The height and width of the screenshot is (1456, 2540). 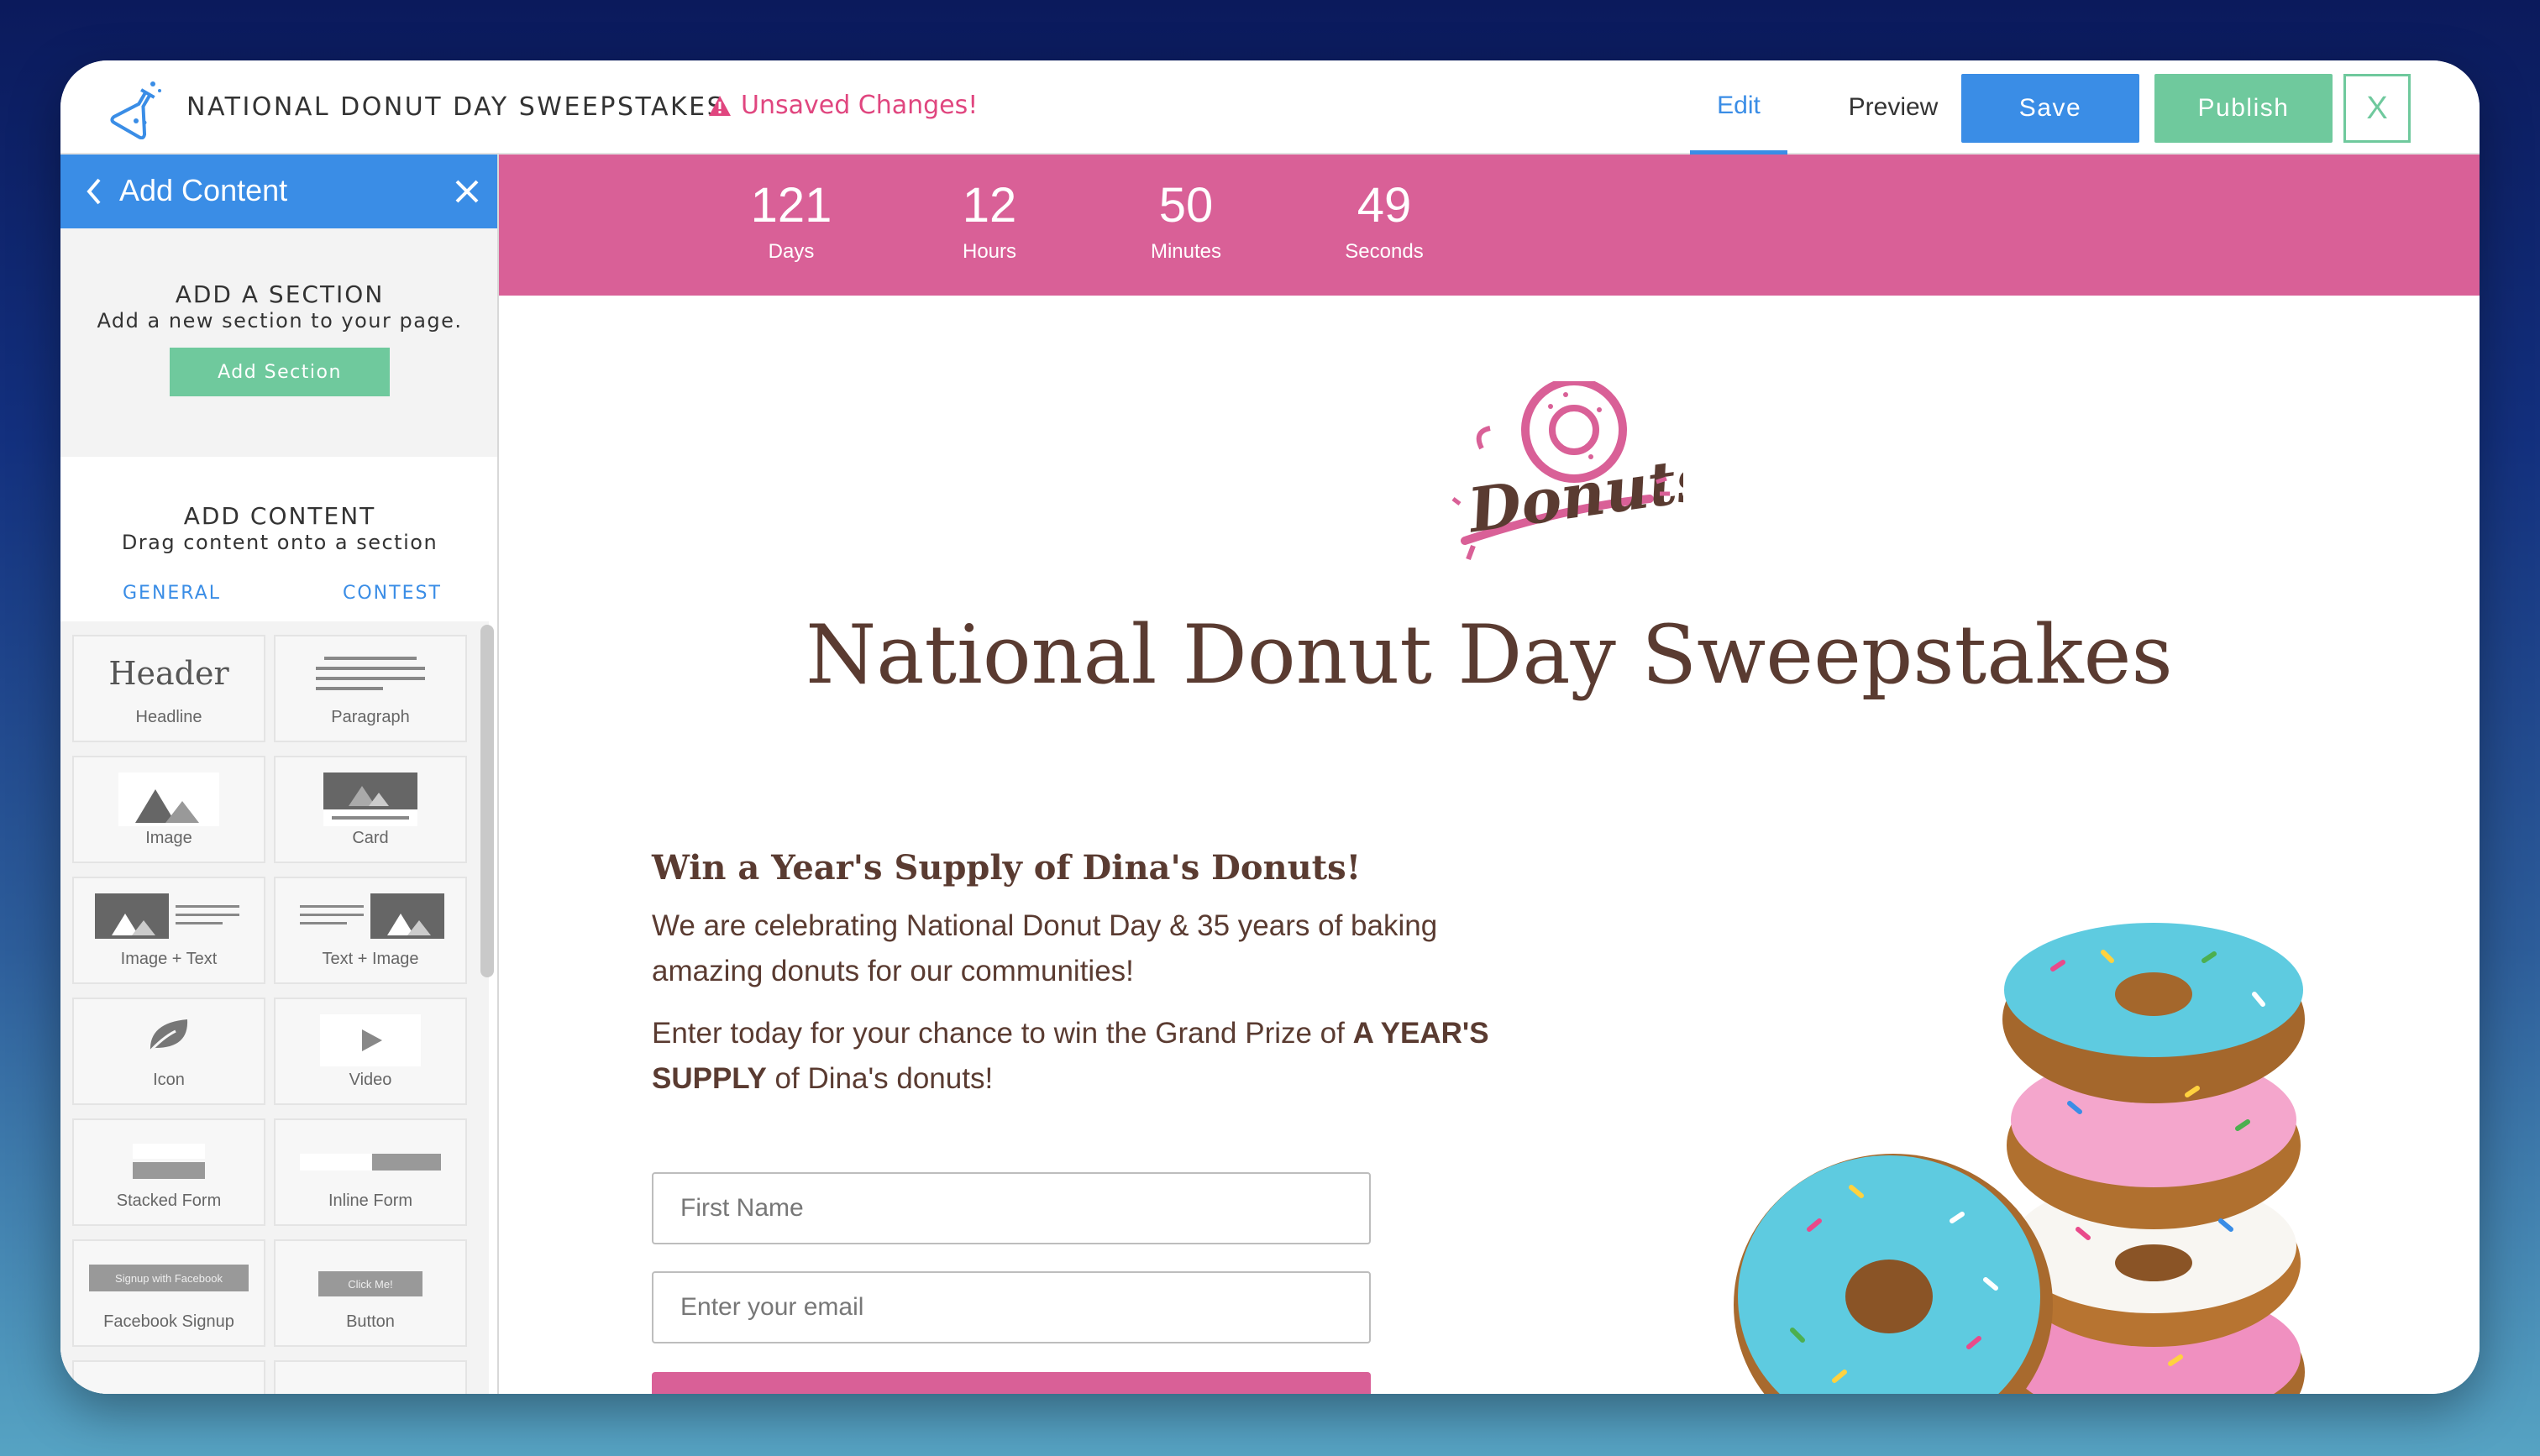 I want to click on promo-headline: Win a Year's Supply of Dina's Donuts!, so click(x=1006, y=868).